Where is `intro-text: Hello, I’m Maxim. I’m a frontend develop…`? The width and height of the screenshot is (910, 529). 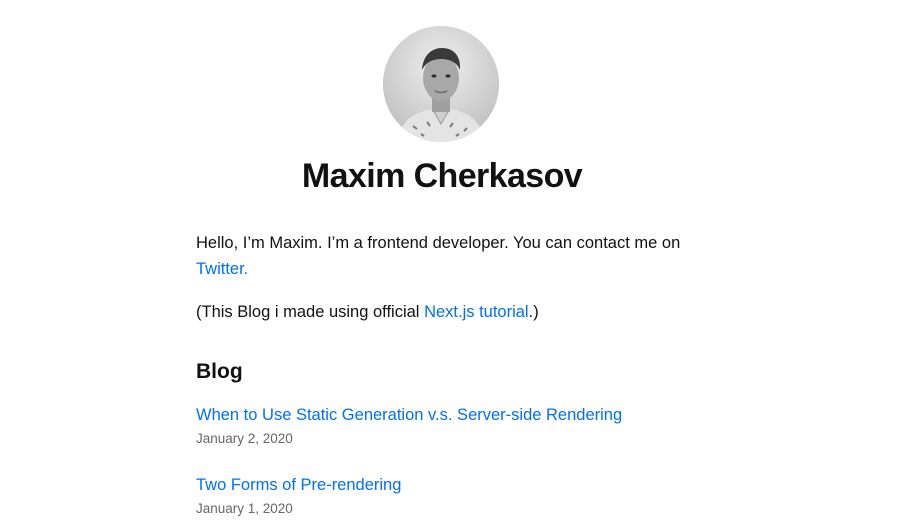 intro-text: Hello, I’m Maxim. I’m a frontend develop… is located at coordinates (443, 256).